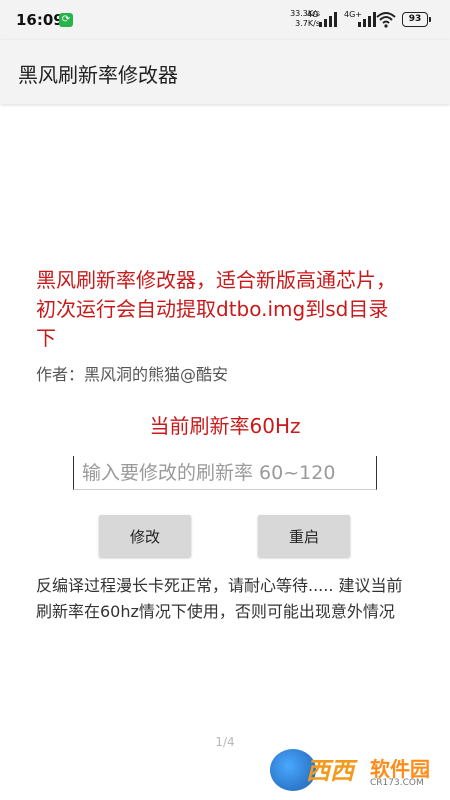 Image resolution: width=450 pixels, height=800 pixels. What do you see at coordinates (66, 20) in the screenshot?
I see `notification-icon: ⟳` at bounding box center [66, 20].